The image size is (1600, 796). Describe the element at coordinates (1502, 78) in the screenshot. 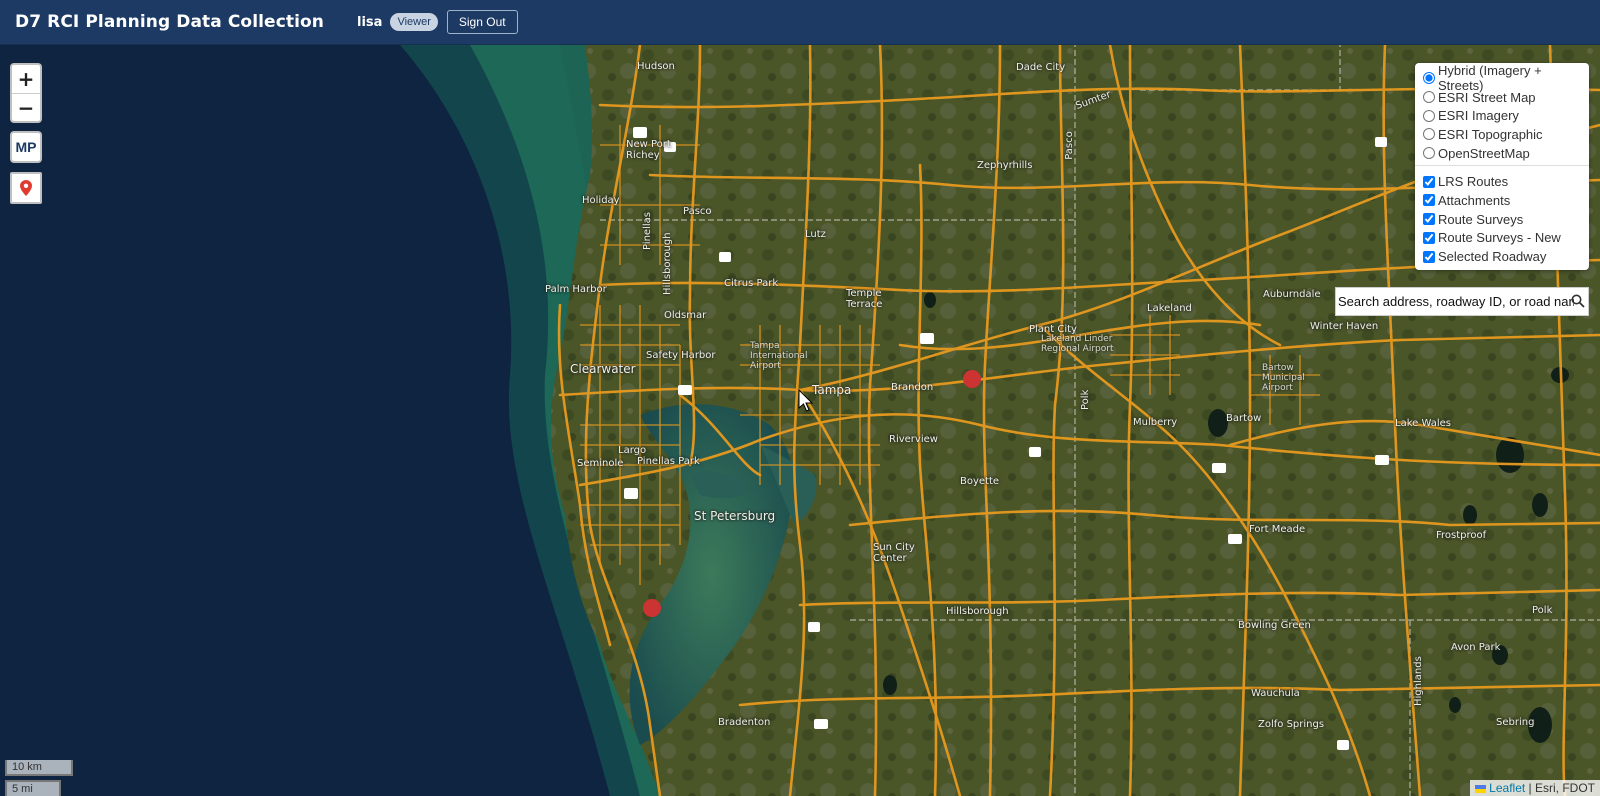

I see `basemap-option-hybrid: Hybrid (Imagery + Streets)` at that location.